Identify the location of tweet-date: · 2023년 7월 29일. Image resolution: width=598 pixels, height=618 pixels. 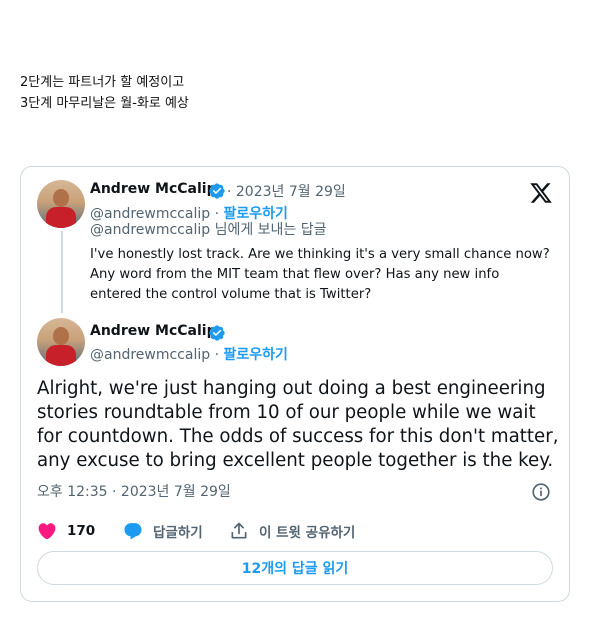
(286, 191).